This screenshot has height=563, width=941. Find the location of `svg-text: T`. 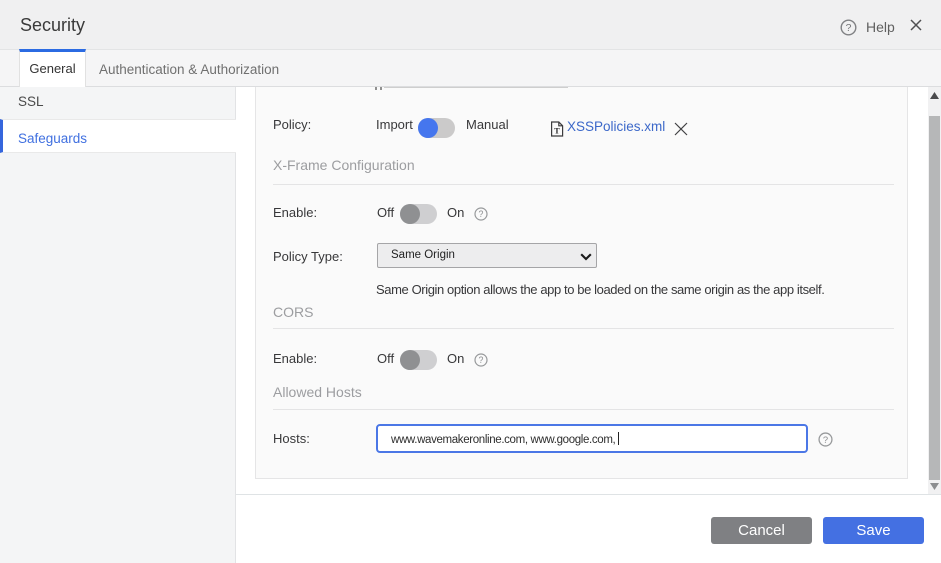

svg-text: T is located at coordinates (557, 130).